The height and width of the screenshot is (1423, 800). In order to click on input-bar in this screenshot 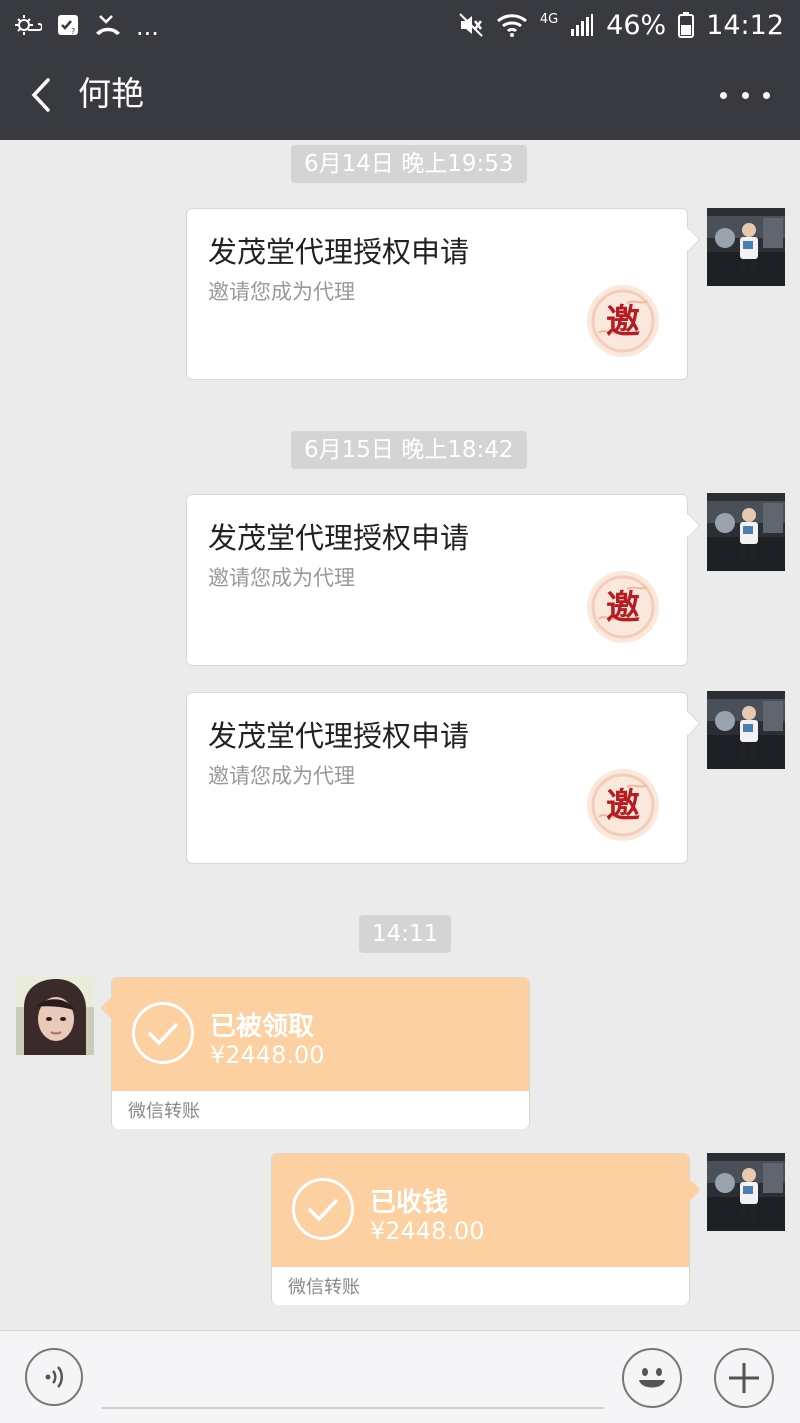, I will do `click(400, 1376)`.